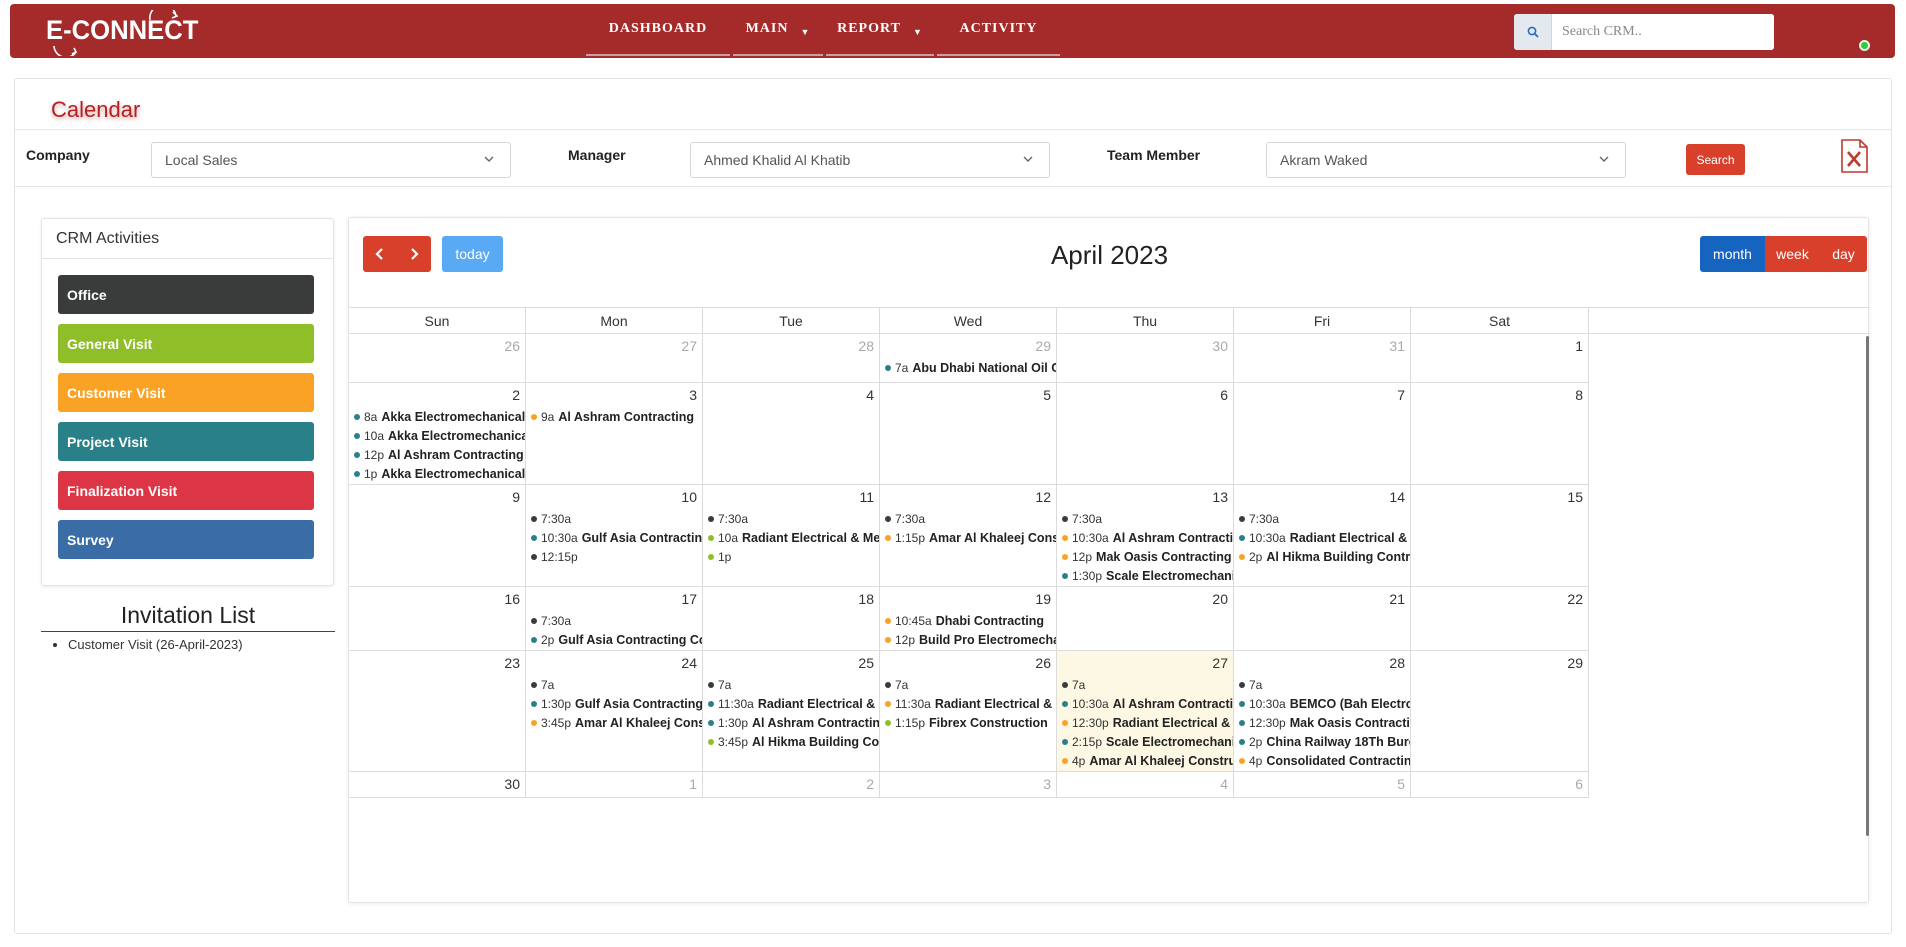 The image size is (1906, 947). Describe the element at coordinates (556, 557) in the screenshot. I see `calendar-event: 12:15p` at that location.